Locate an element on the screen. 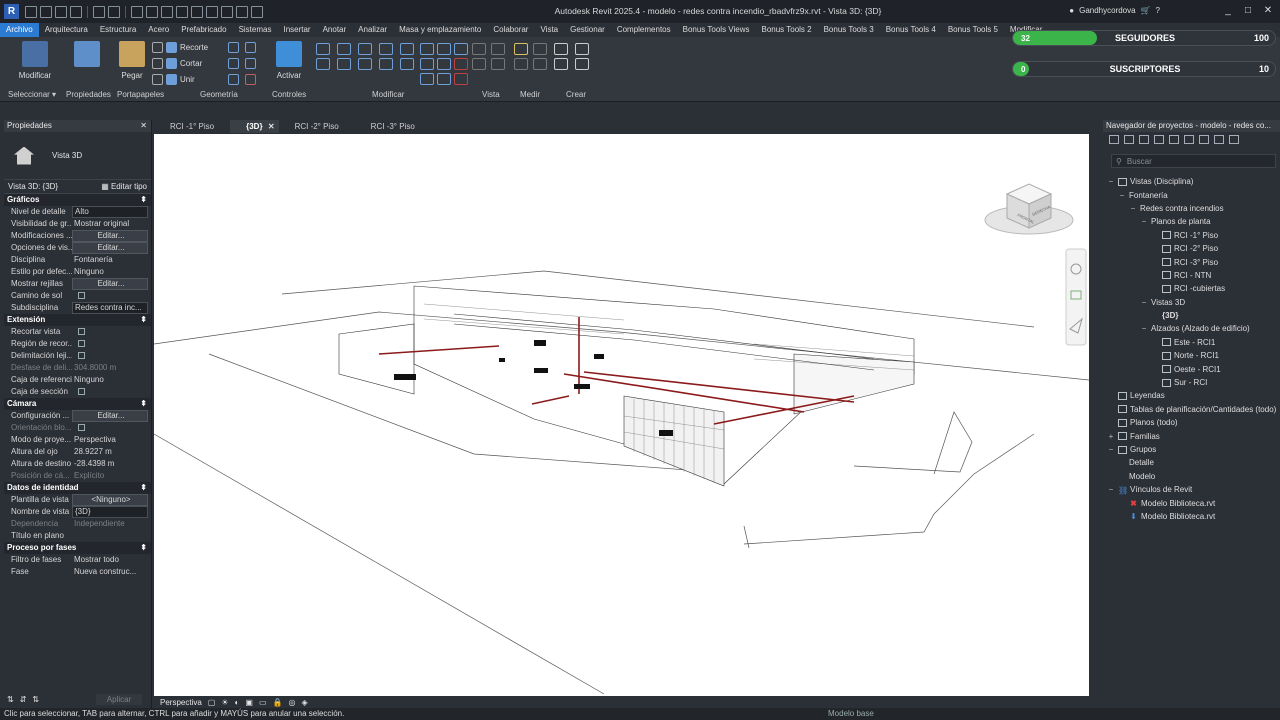  modify-button: Modificar is located at coordinates (35, 60).